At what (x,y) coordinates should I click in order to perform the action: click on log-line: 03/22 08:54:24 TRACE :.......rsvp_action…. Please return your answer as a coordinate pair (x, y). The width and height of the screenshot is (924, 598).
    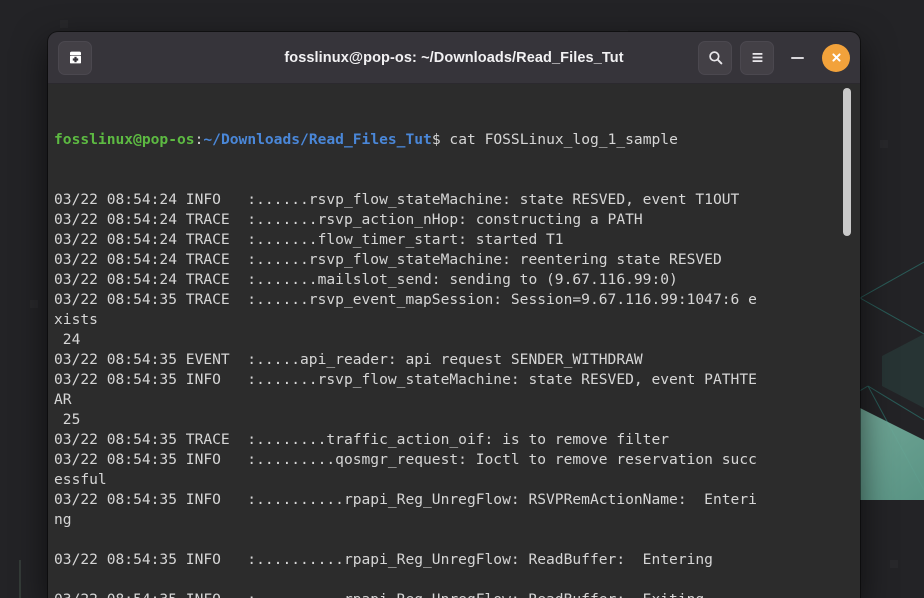
    Looking at the image, I should click on (348, 219).